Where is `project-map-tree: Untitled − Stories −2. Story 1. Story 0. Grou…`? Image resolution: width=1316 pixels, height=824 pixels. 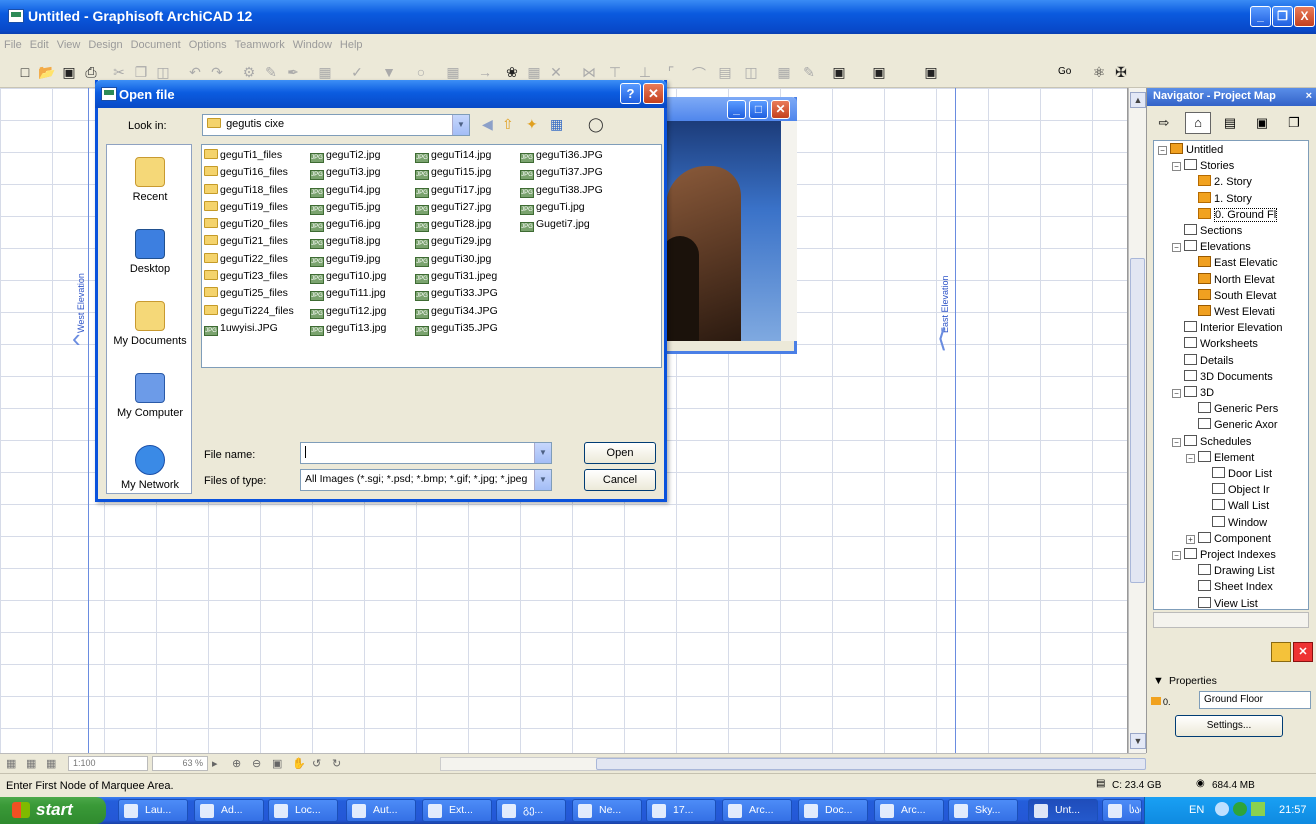
project-map-tree: Untitled − Stories −2. Story 1. Story 0. Grou… is located at coordinates (1231, 375).